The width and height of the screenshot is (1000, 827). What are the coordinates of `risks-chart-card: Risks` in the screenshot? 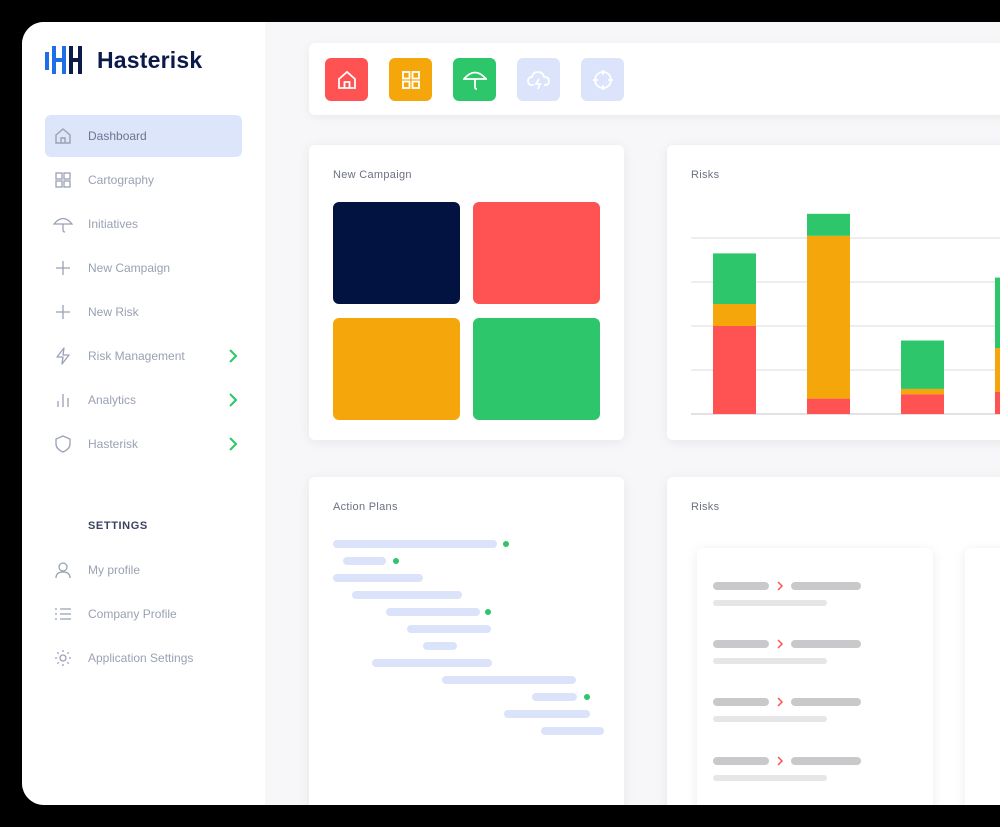 It's located at (833, 292).